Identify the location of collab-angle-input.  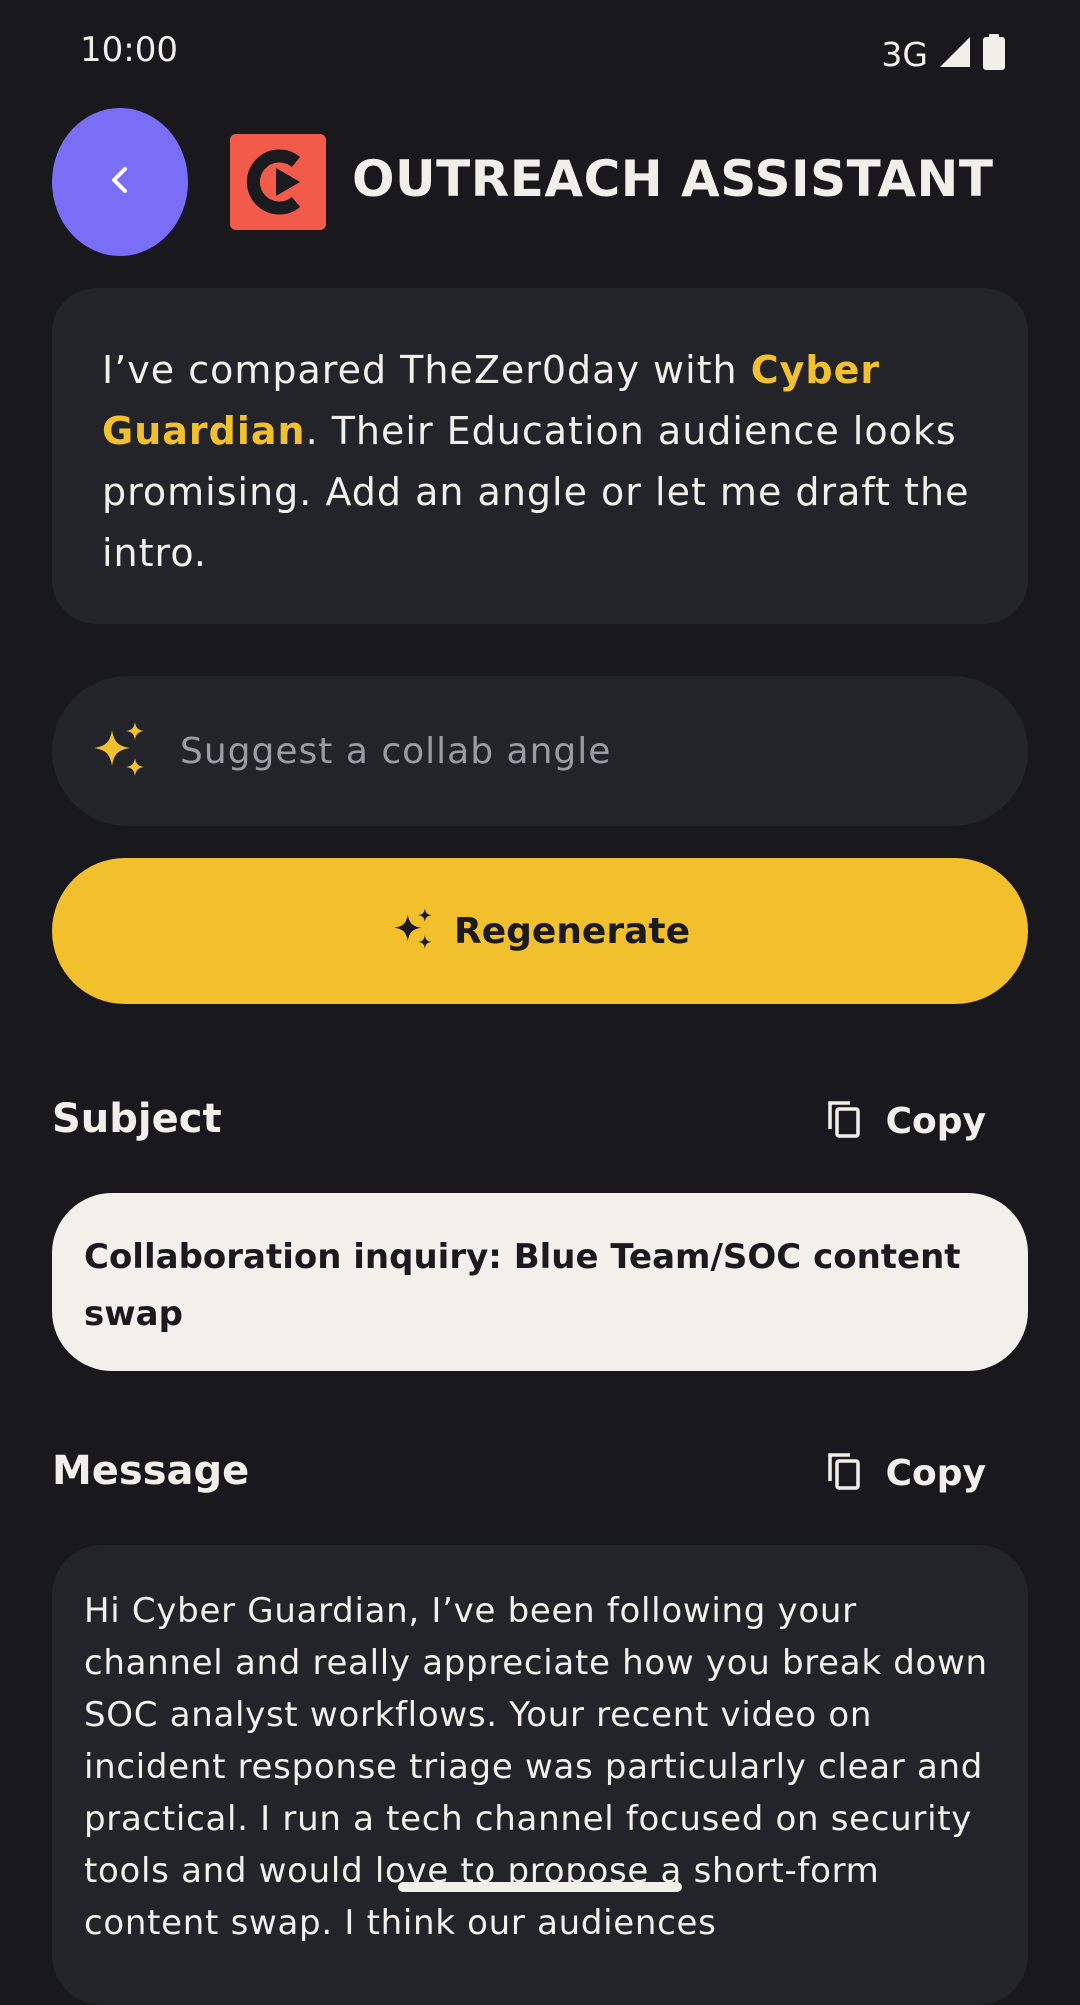
(603, 751).